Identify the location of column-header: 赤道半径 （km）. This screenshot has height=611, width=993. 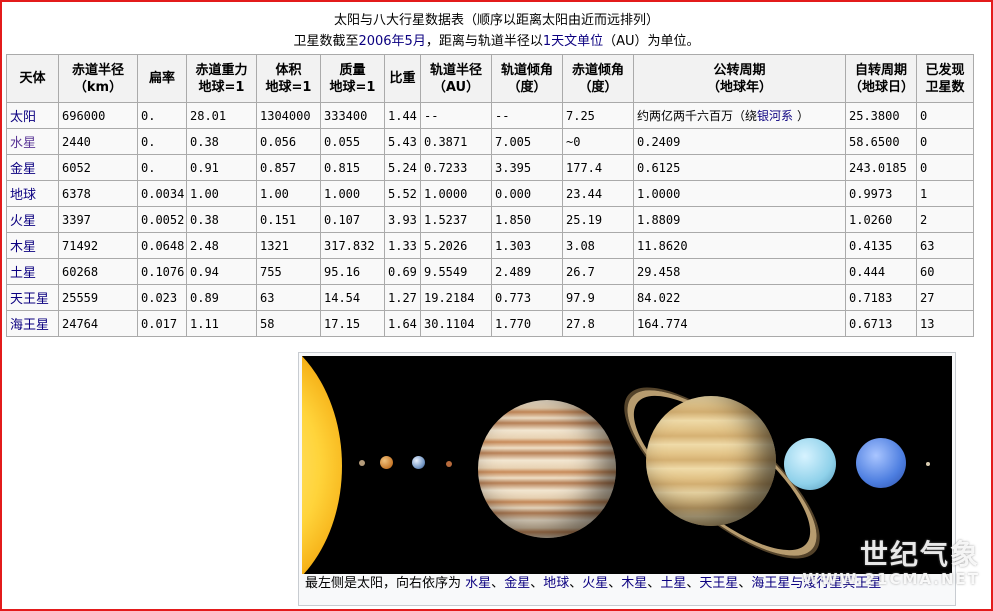
(98, 78).